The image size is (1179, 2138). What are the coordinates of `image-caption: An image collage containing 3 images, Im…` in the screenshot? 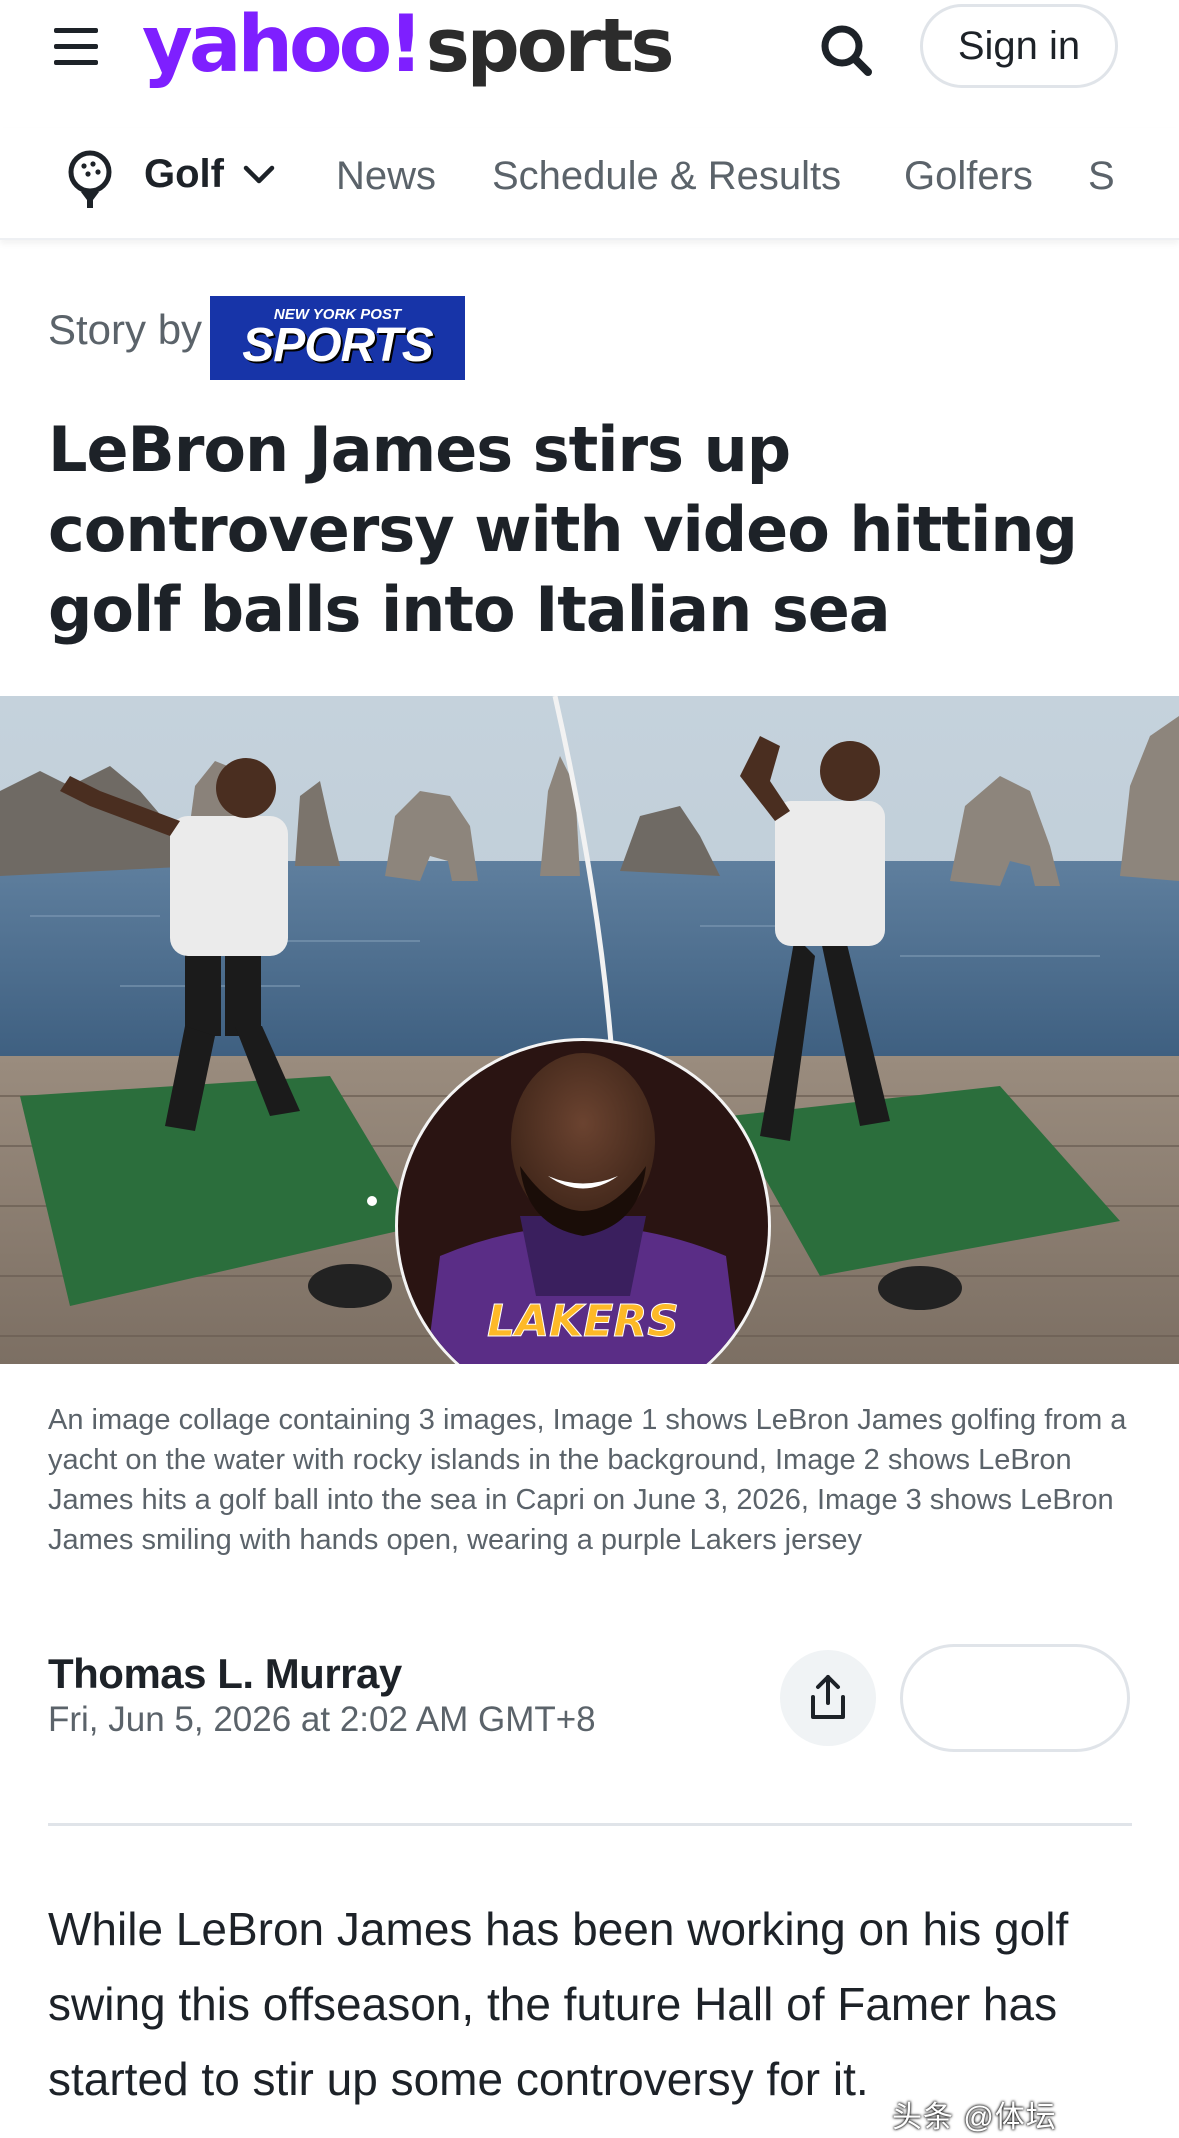 It's located at (587, 1480).